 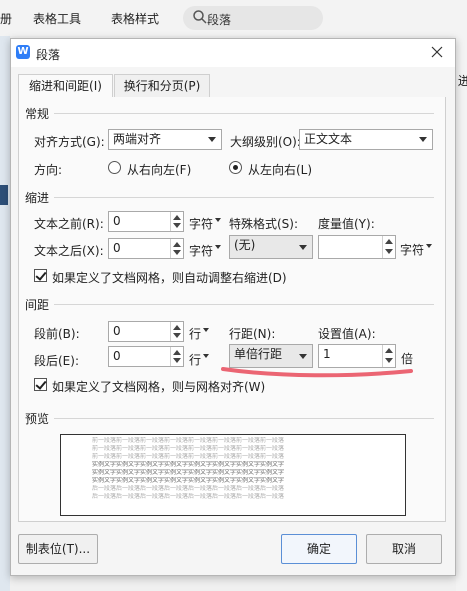 What do you see at coordinates (437, 52) in the screenshot?
I see `close-icon` at bounding box center [437, 52].